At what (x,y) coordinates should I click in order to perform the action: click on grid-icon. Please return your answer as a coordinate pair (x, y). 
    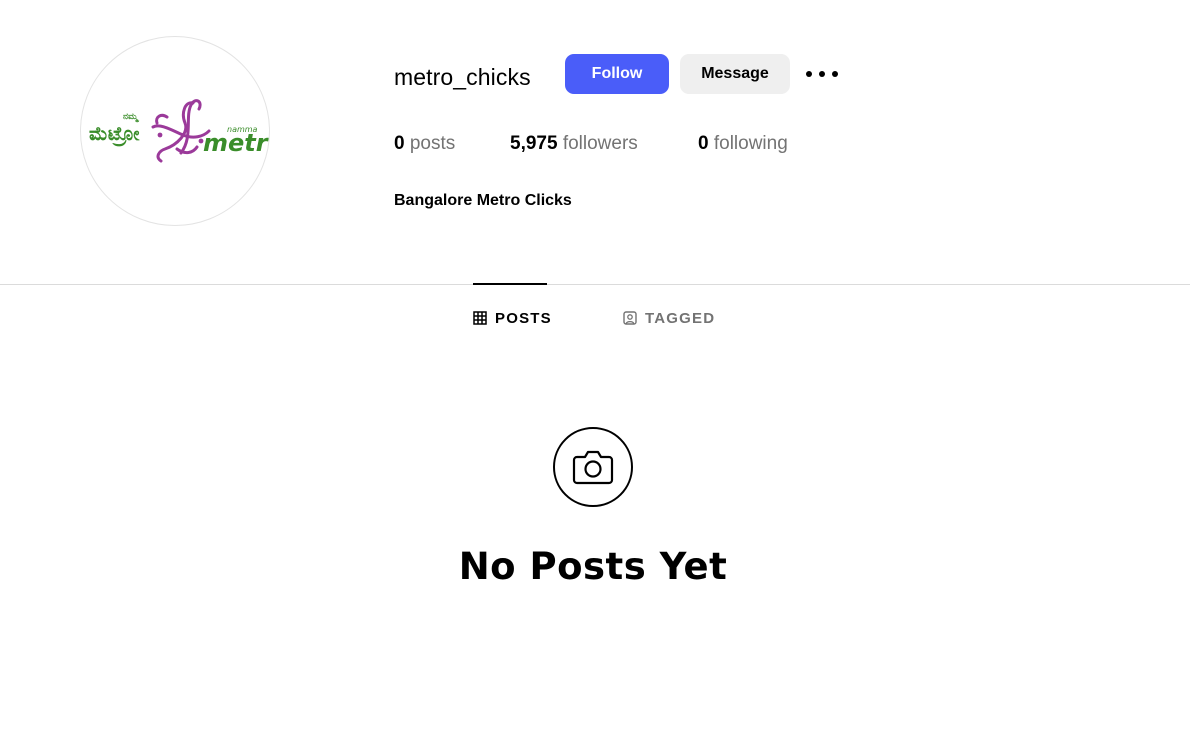
    Looking at the image, I should click on (480, 318).